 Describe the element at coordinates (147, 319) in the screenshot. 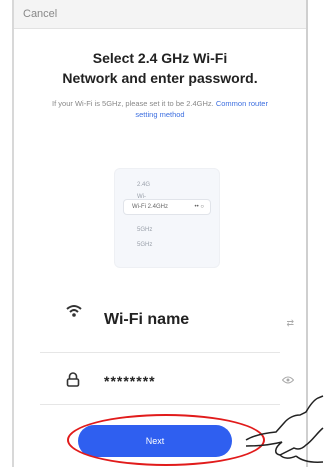

I see `wifi-name-value: Wi-Fi name` at that location.